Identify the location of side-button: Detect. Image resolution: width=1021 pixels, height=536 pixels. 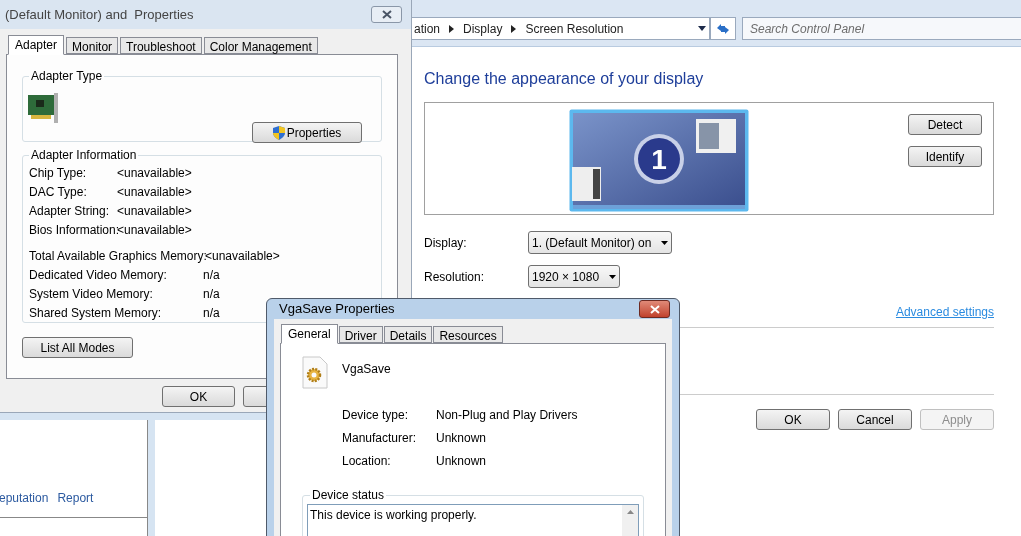
(945, 124).